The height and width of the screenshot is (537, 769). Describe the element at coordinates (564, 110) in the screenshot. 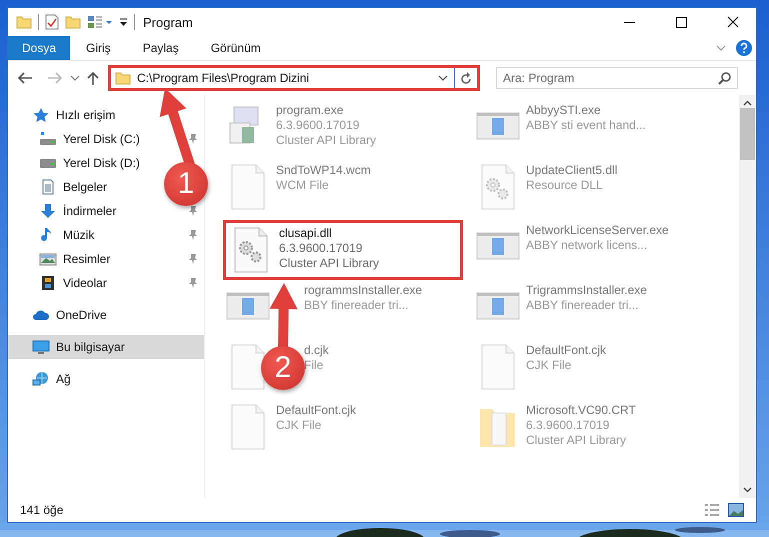

I see `file-name: AbbyySTI.exe` at that location.